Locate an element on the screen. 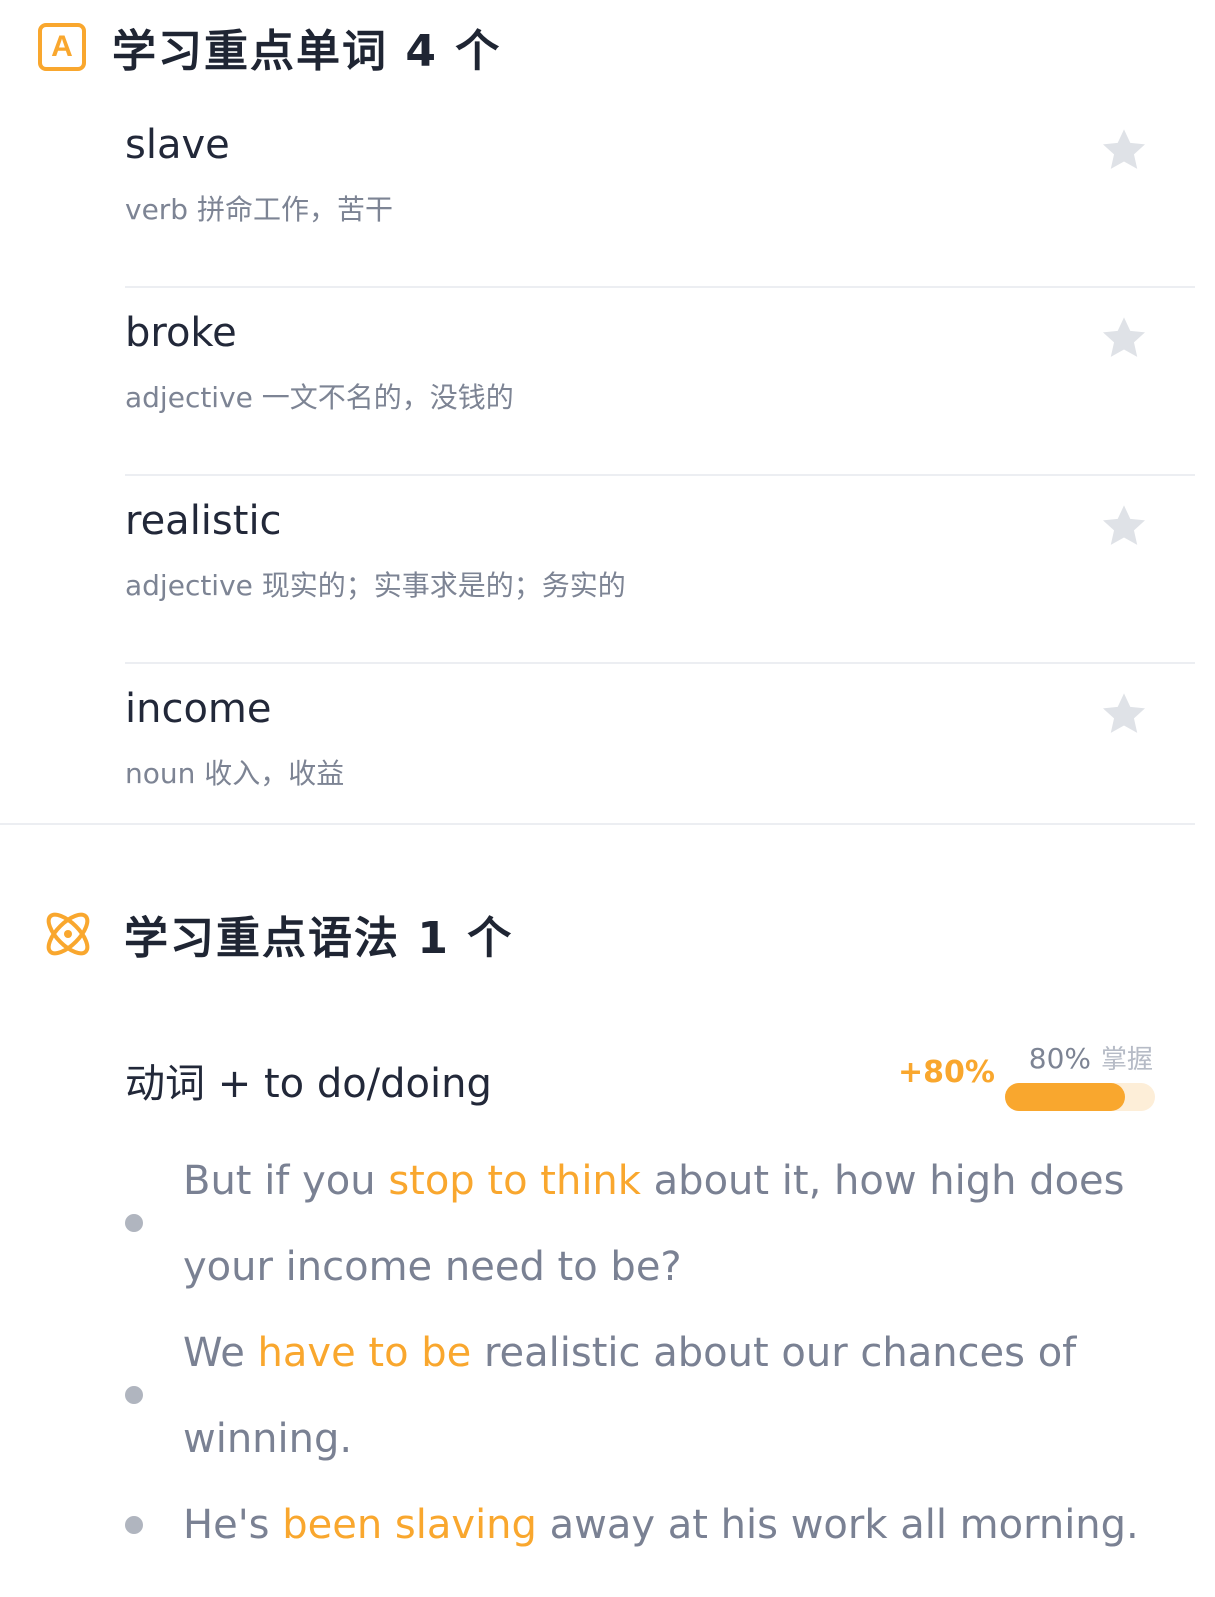 This screenshot has height=1597, width=1215. atom-icon is located at coordinates (68, 934).